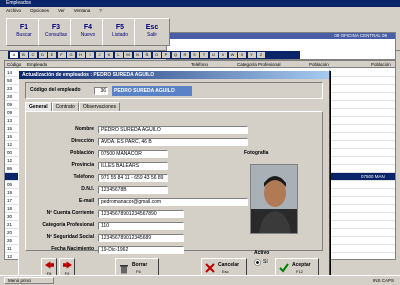 The image size is (400, 285). I want to click on letter-filter-H: H, so click(80, 55).